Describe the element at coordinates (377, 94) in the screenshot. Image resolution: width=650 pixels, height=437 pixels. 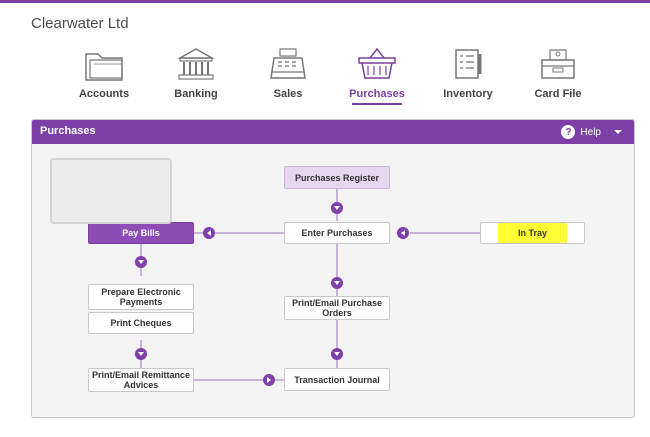
I see `nav-label: Purchases` at that location.